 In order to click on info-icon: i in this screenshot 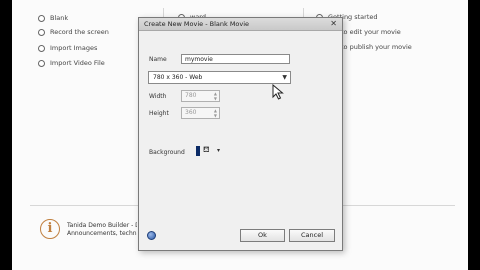, I will do `click(50, 229)`.